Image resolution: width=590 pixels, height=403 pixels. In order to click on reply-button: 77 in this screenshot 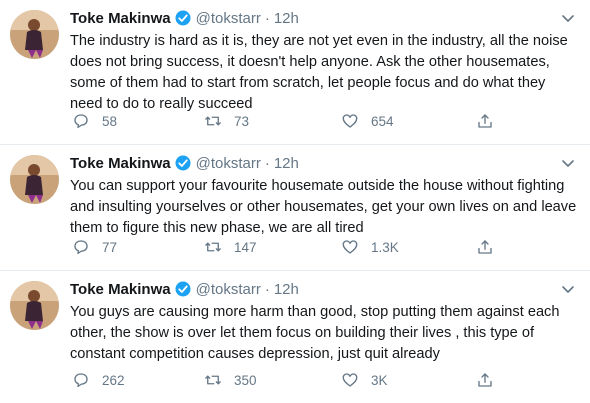, I will do `click(94, 247)`.